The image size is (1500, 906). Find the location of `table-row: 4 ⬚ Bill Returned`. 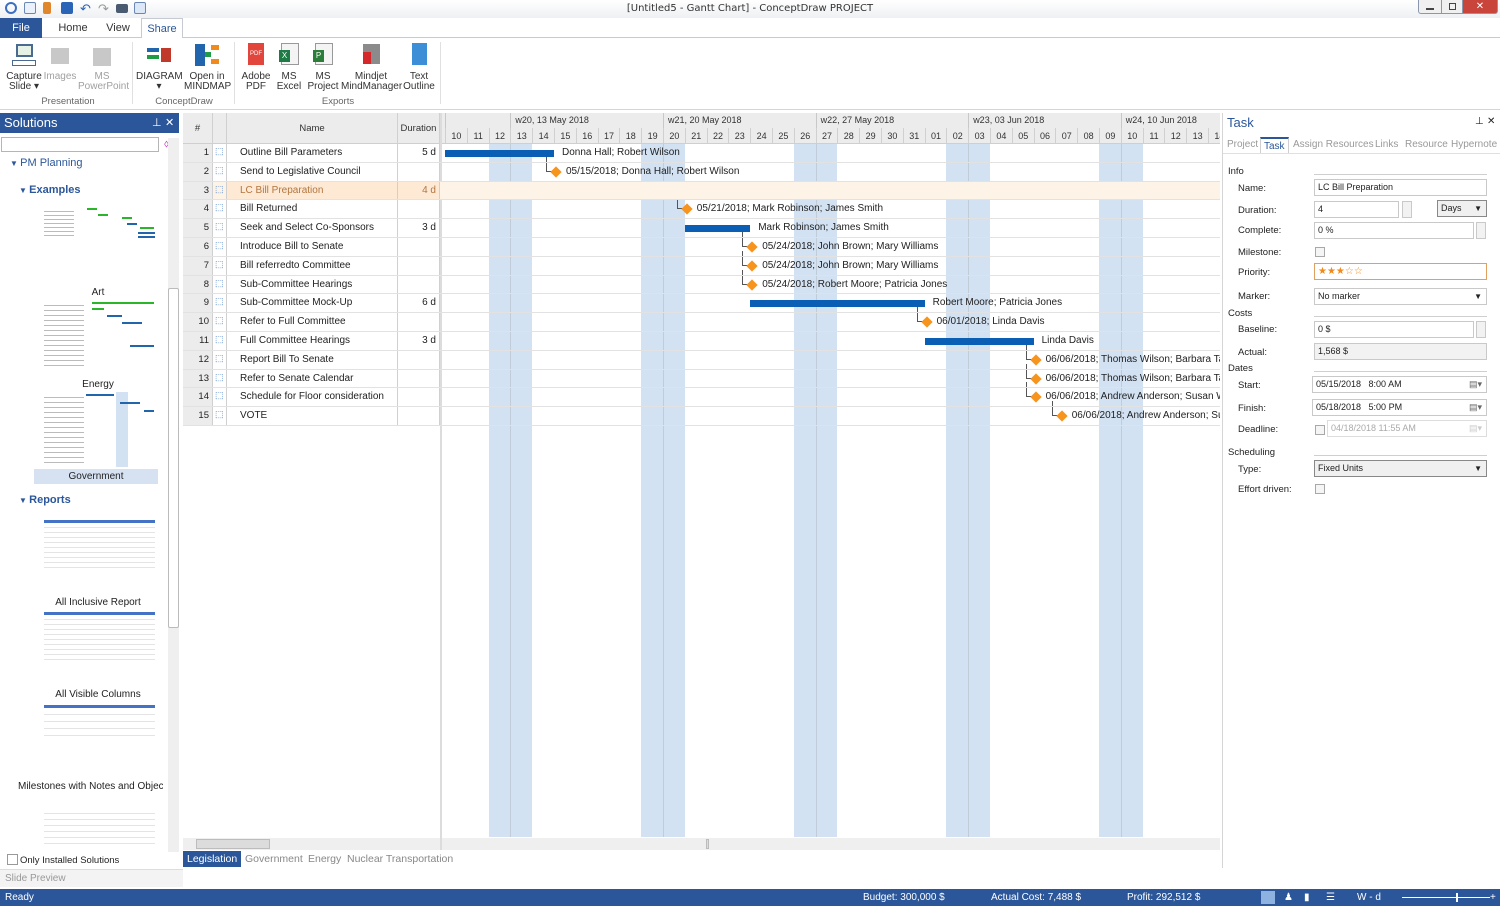

table-row: 4 ⬚ Bill Returned is located at coordinates (701, 210).